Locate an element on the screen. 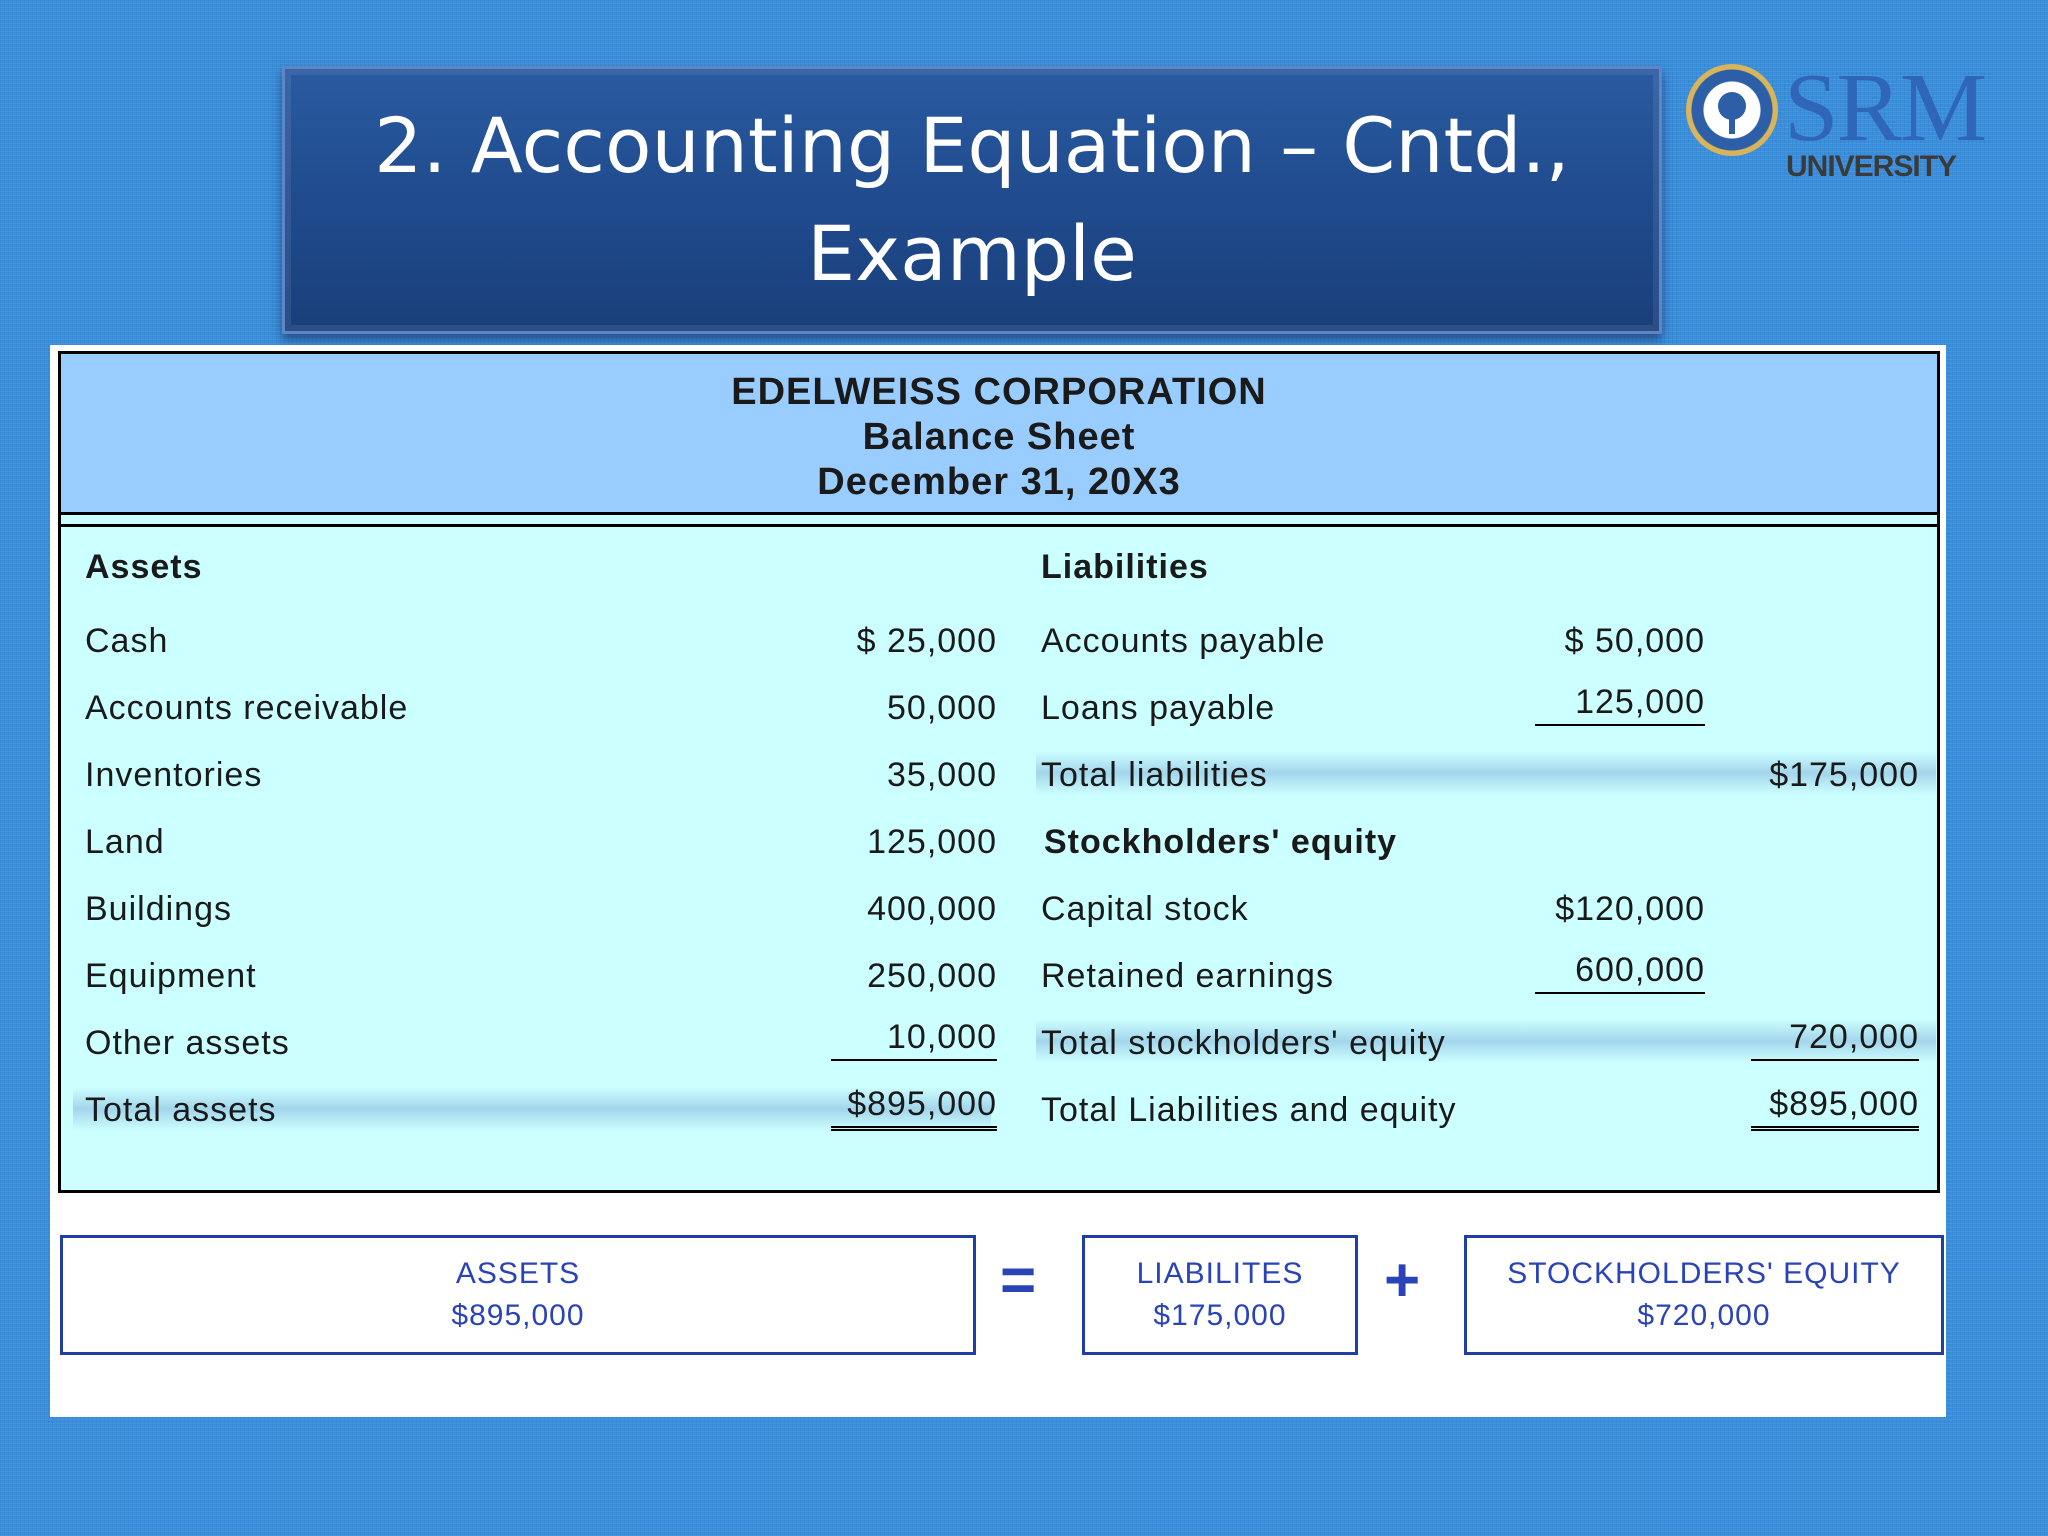 This screenshot has width=2048, height=1536. total-liabilities-label: Total liabilities is located at coordinates (1154, 775).